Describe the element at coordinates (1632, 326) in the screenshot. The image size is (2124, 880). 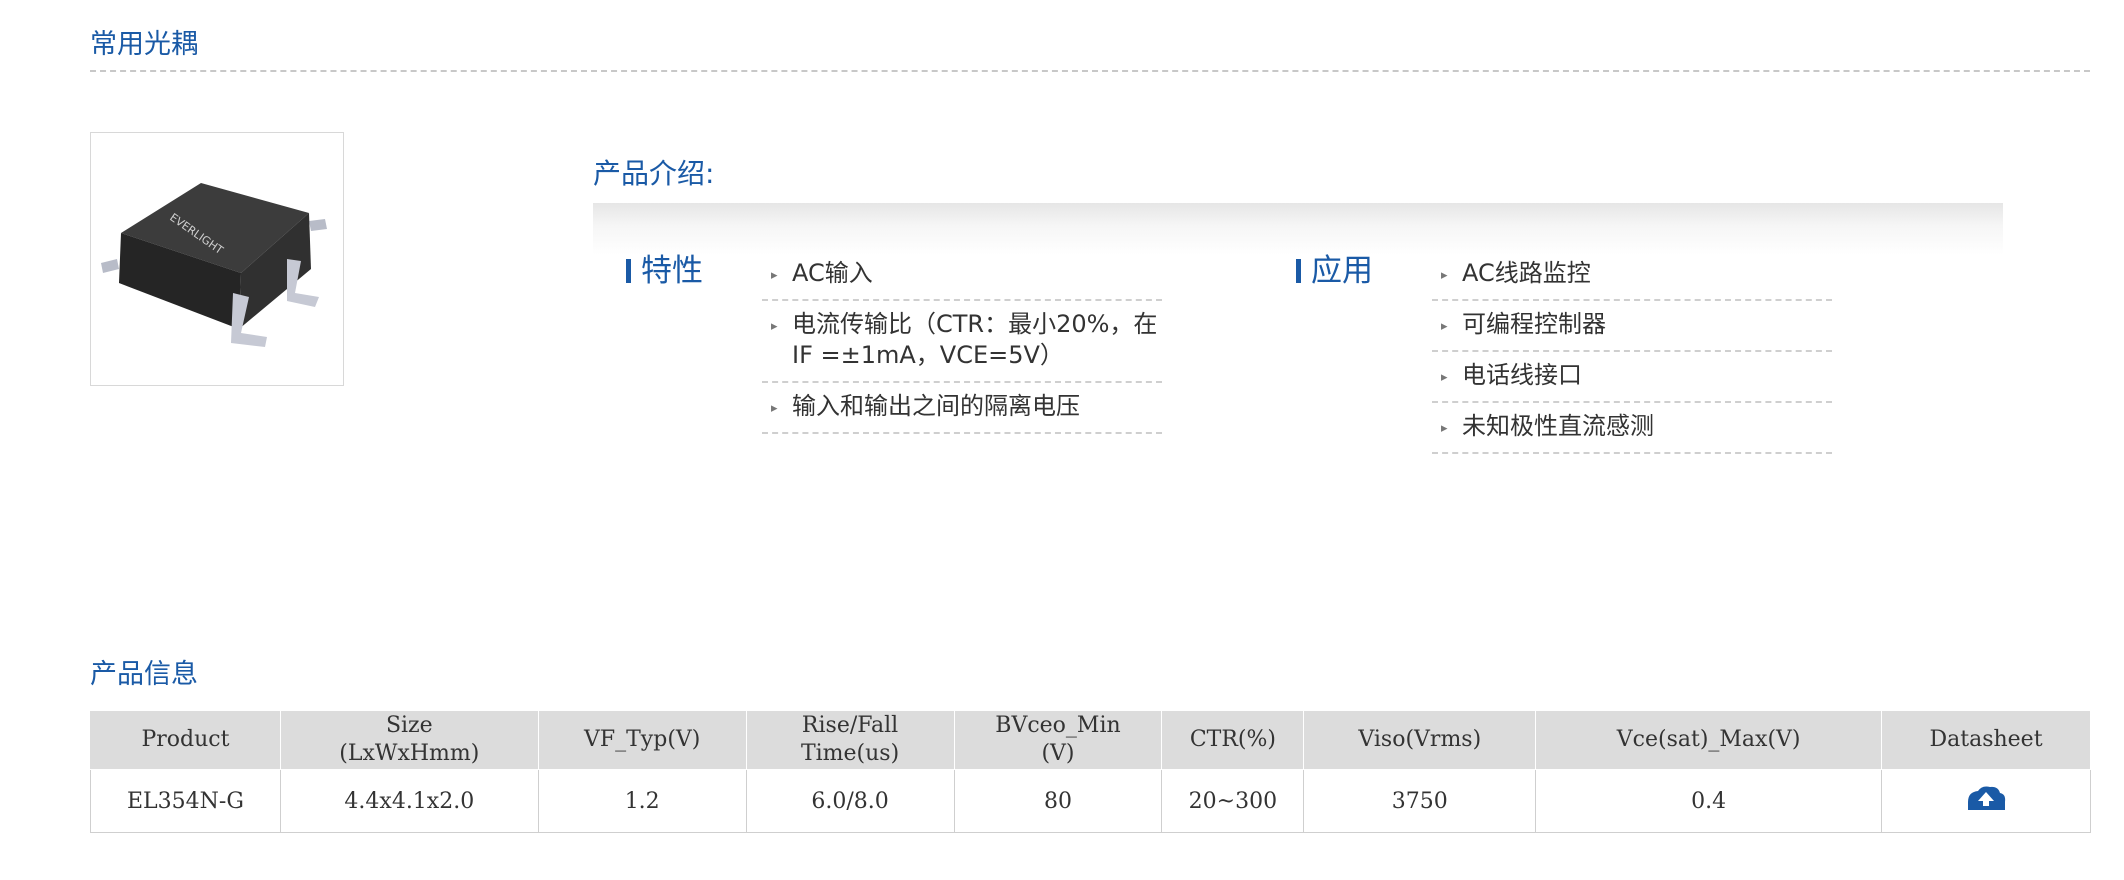
I see `application-item: ▸ 可编程控制器` at that location.